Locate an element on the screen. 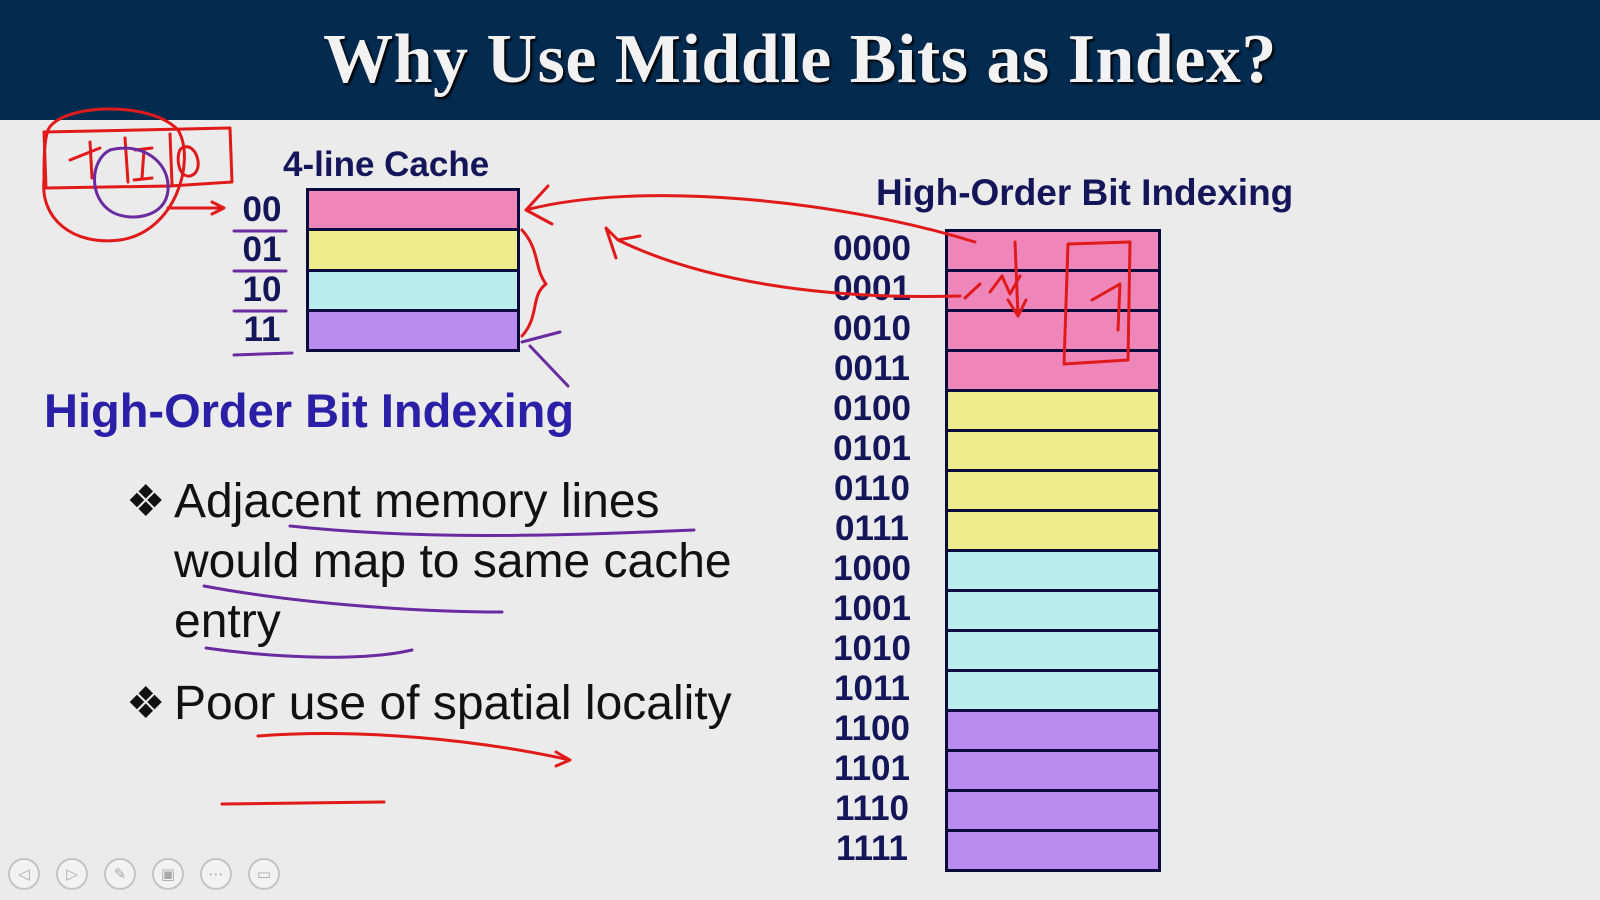  memory-address-label: 1010 is located at coordinates (872, 648).